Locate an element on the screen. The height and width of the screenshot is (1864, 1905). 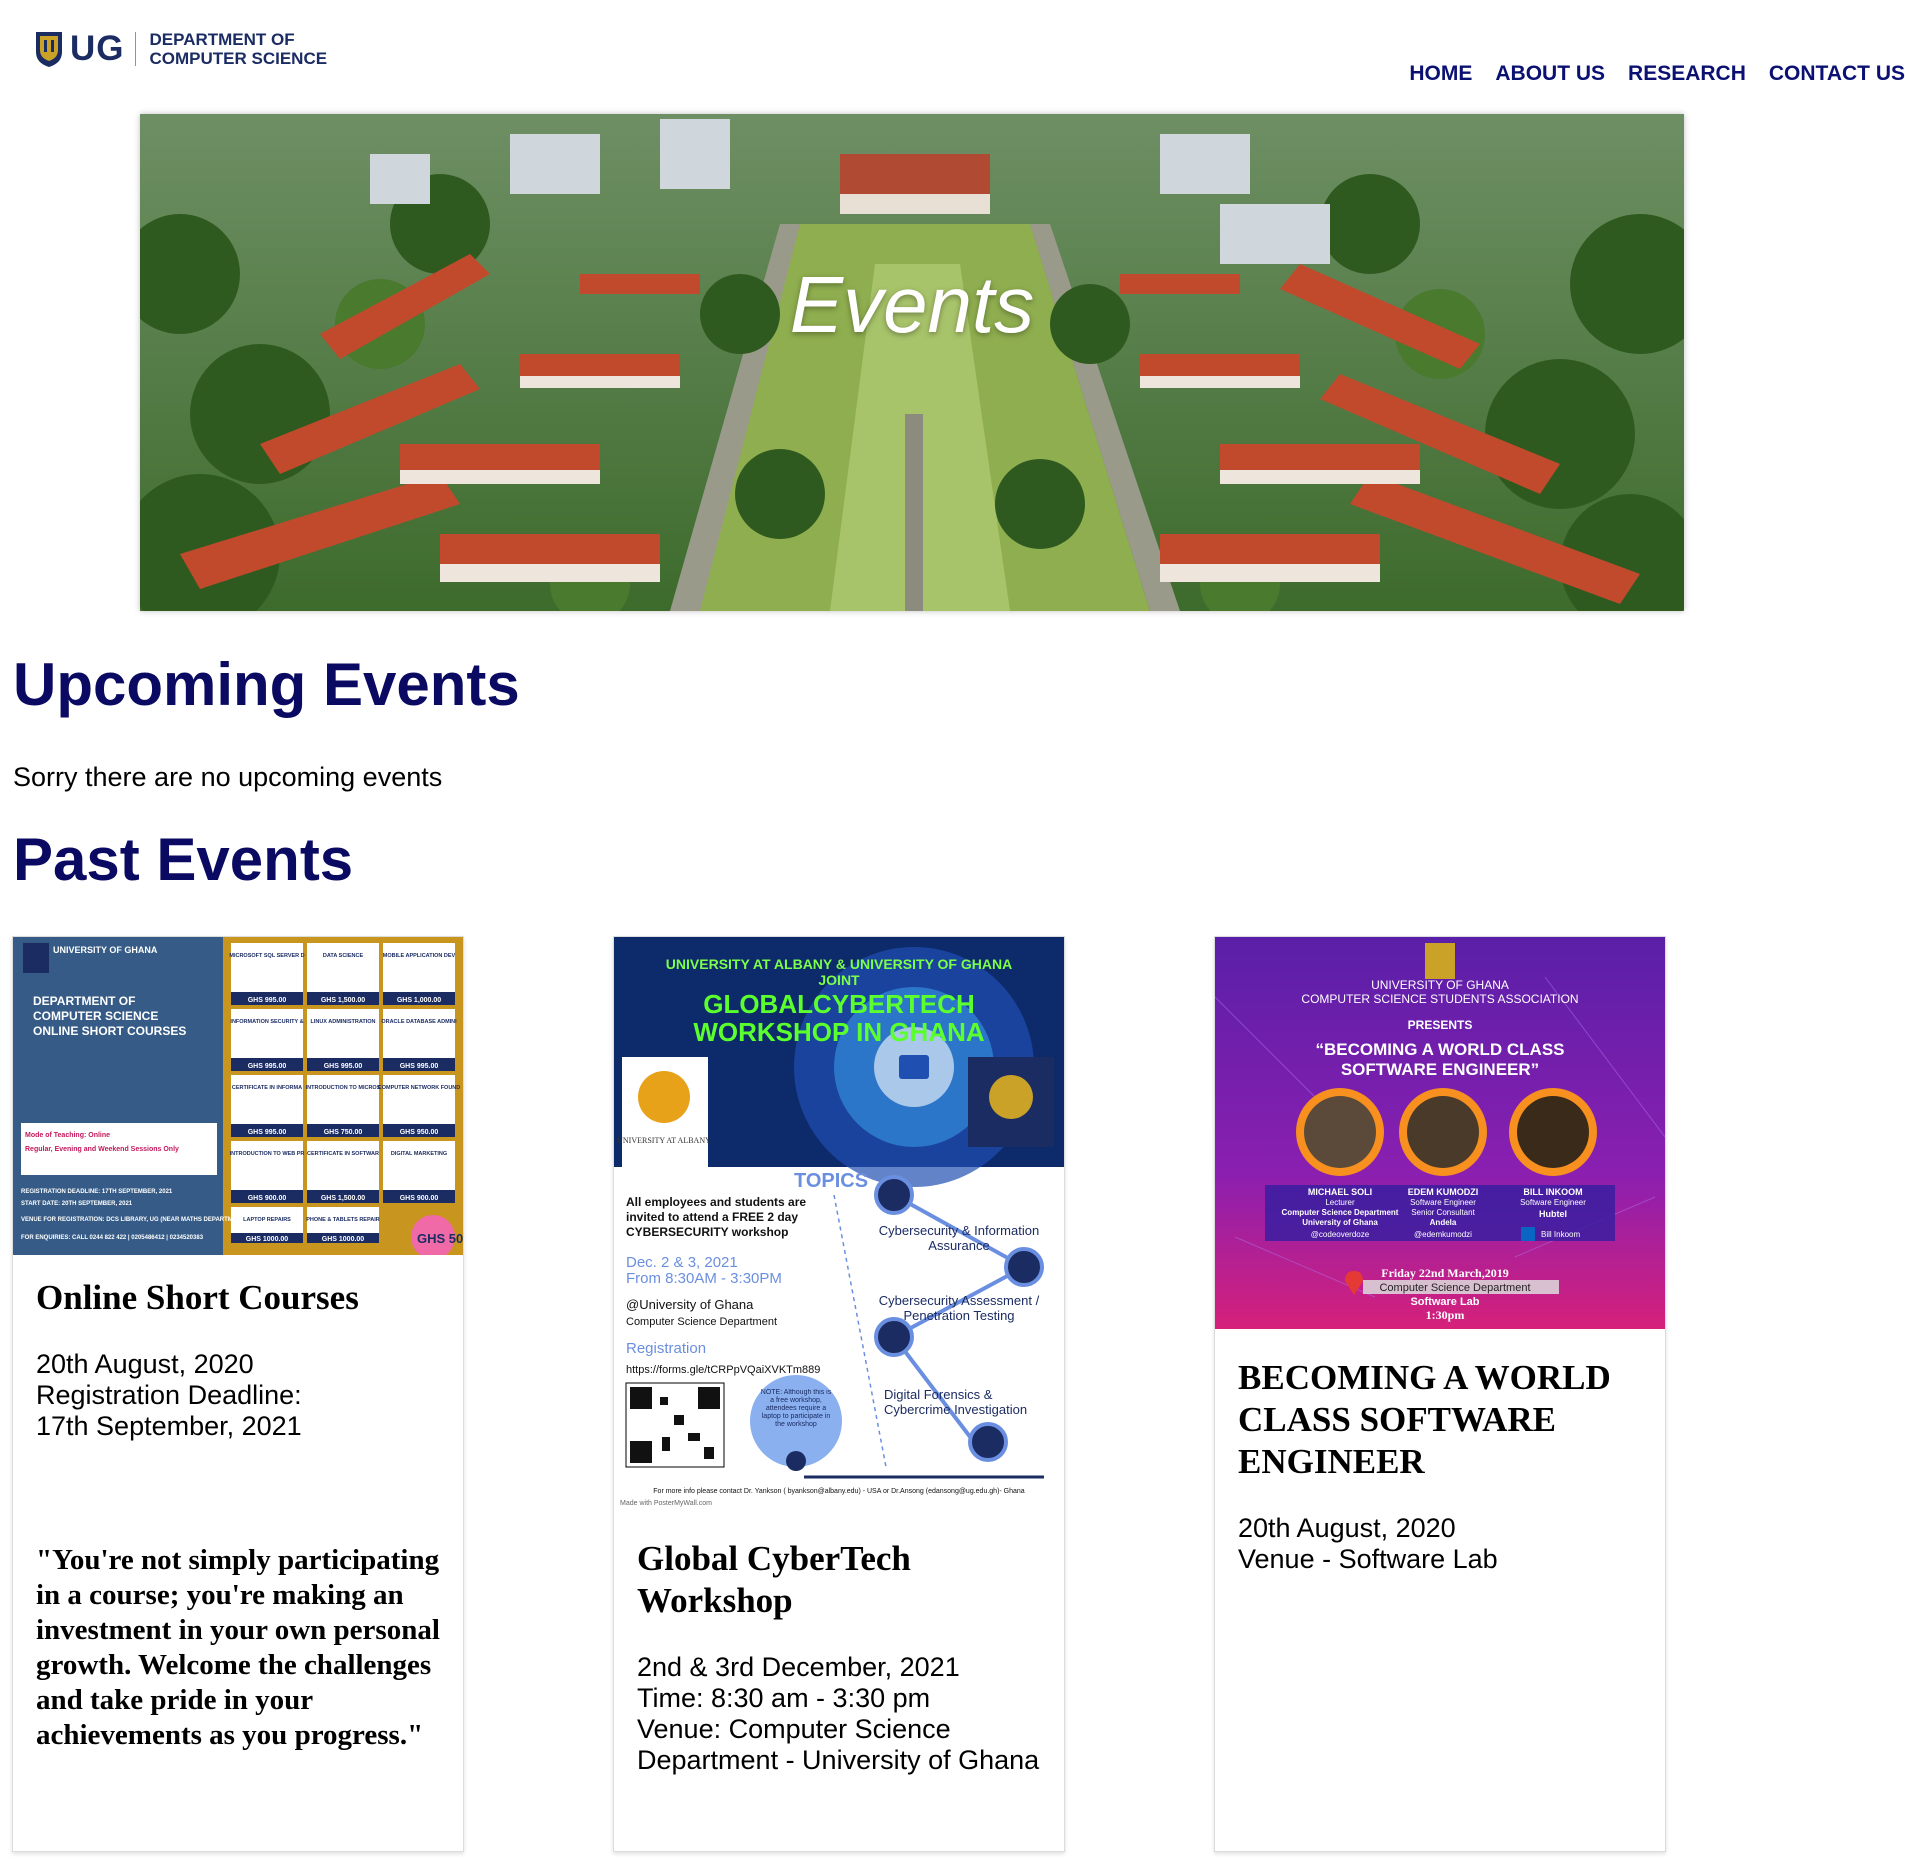
main-nav: HOME ABOUT US RESEARCH CONTACT US is located at coordinates (1645, 74).